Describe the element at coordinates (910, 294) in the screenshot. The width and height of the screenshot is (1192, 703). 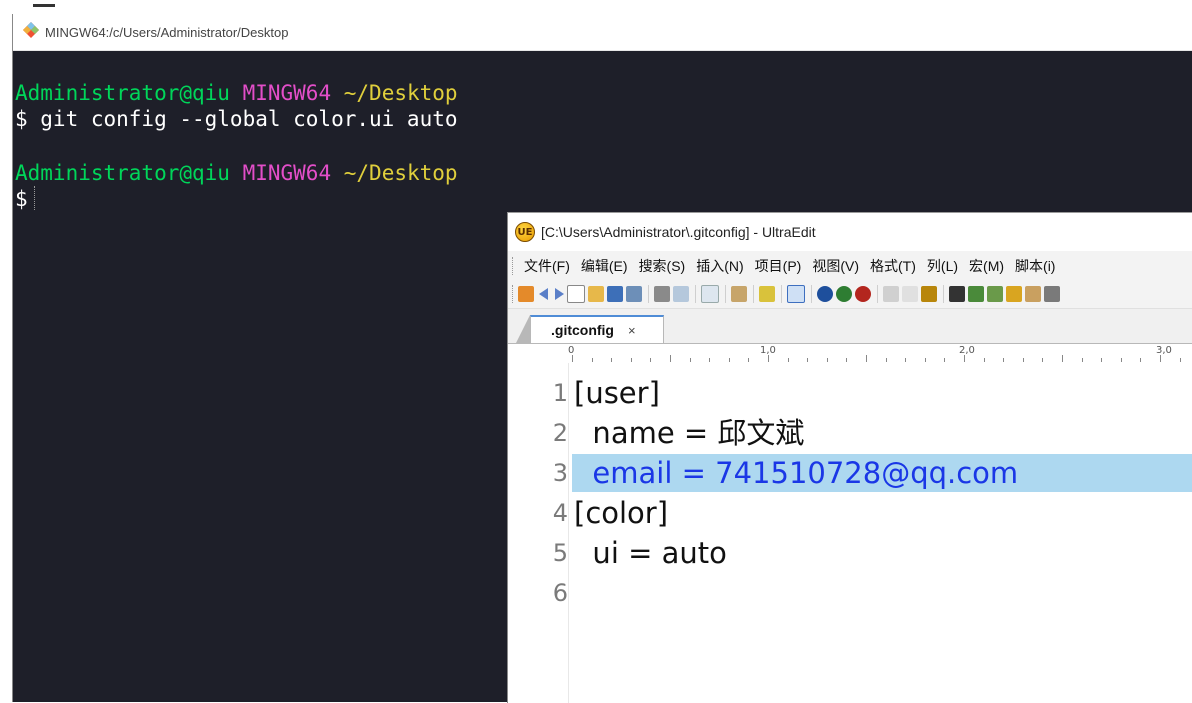
I see `copy-icon` at that location.